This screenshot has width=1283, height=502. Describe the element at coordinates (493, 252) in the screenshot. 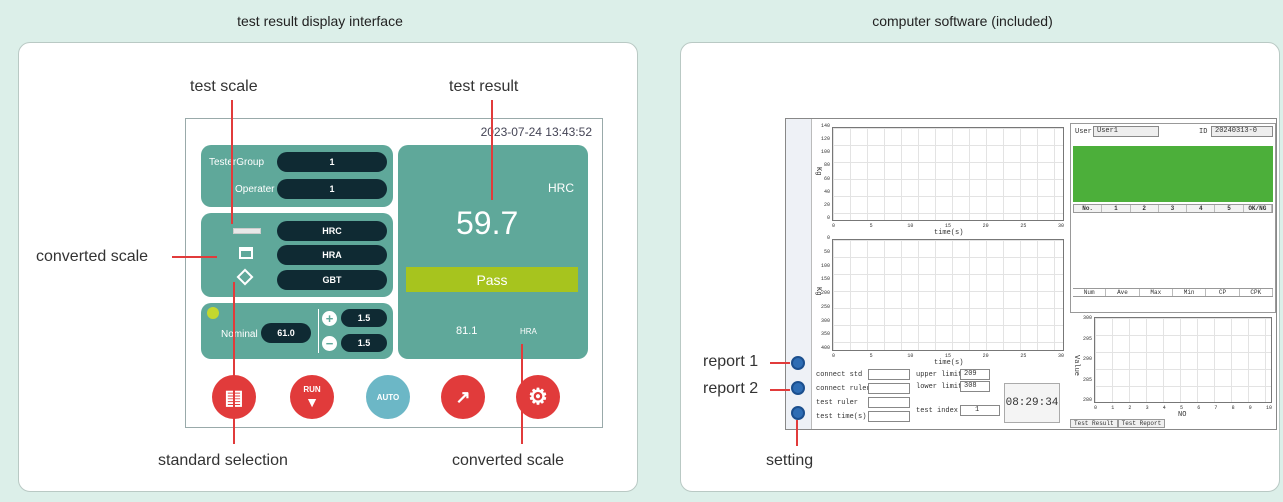

I see `result-card: HRC 59.7 Pass 81.1 HRA` at that location.